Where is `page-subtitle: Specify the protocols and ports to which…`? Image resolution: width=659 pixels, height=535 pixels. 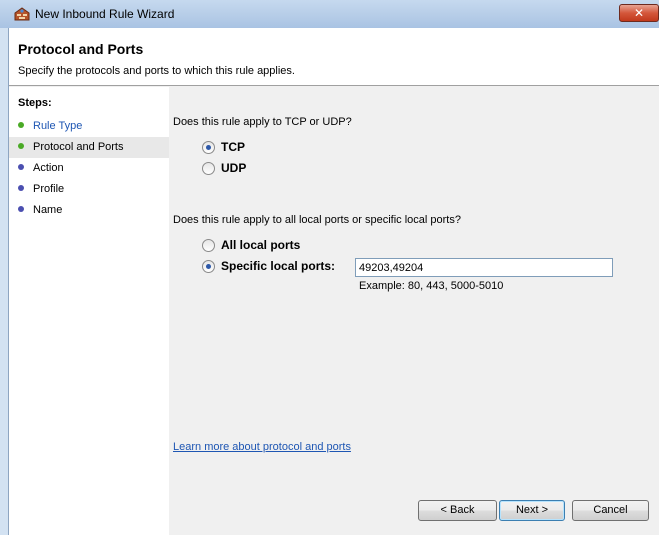
page-subtitle: Specify the protocols and ports to which… is located at coordinates (156, 71).